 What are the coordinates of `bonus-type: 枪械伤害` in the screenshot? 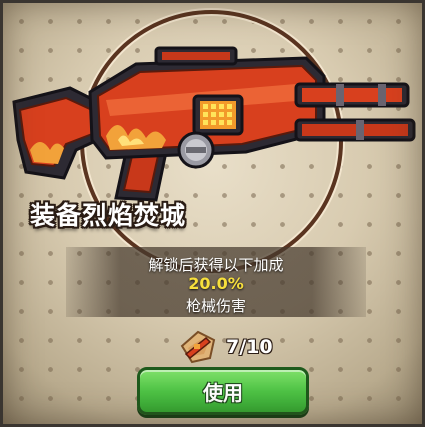 It's located at (215, 306).